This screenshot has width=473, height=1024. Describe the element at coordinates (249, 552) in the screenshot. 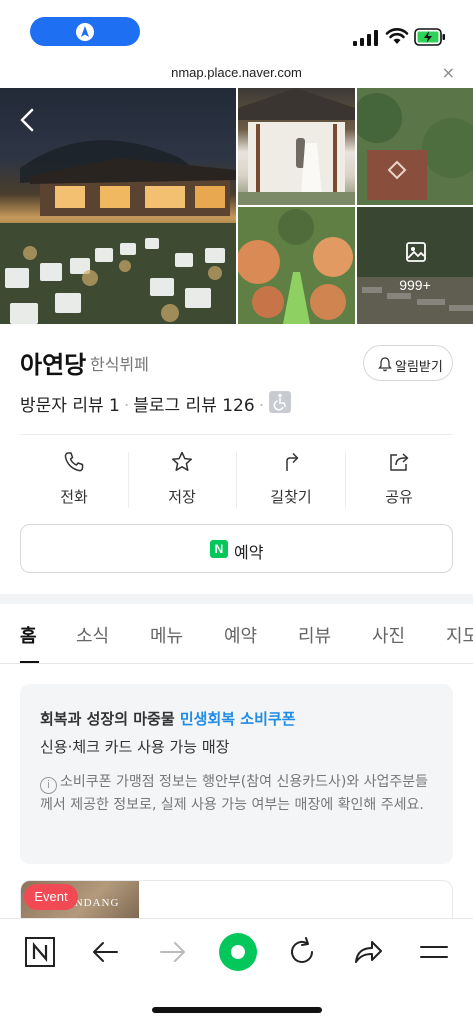

I see `reserve-label: 예약` at that location.